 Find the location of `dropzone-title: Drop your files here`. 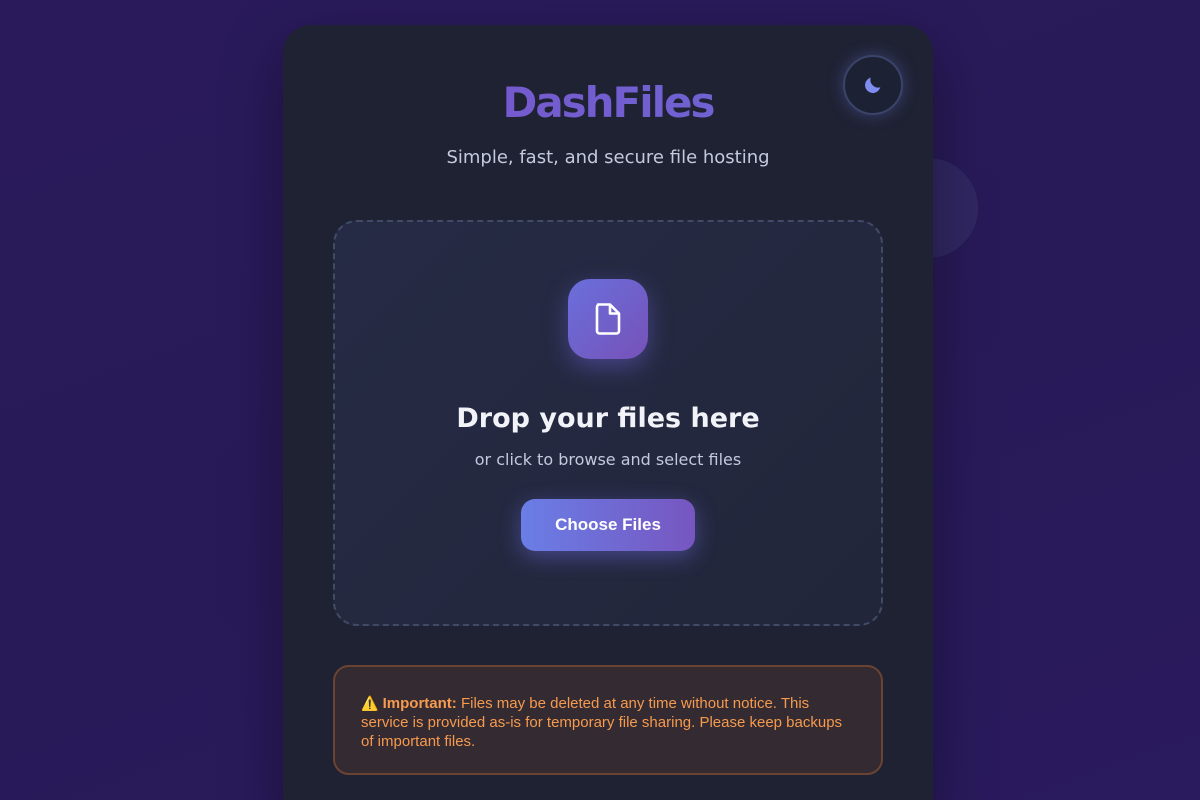

dropzone-title: Drop your files here is located at coordinates (608, 418).